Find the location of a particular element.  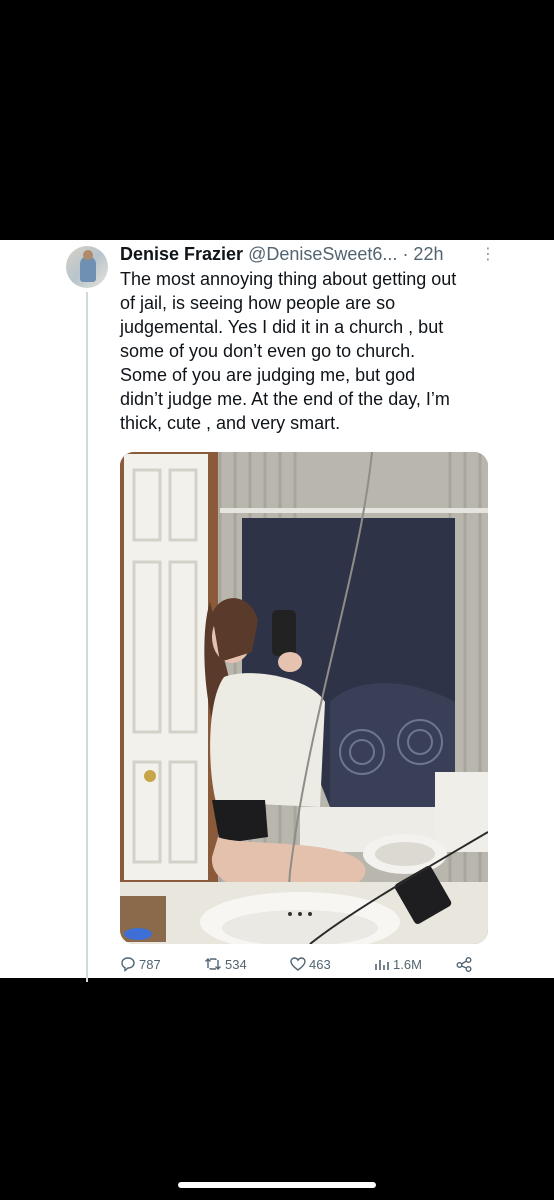

share-icon is located at coordinates (464, 964).